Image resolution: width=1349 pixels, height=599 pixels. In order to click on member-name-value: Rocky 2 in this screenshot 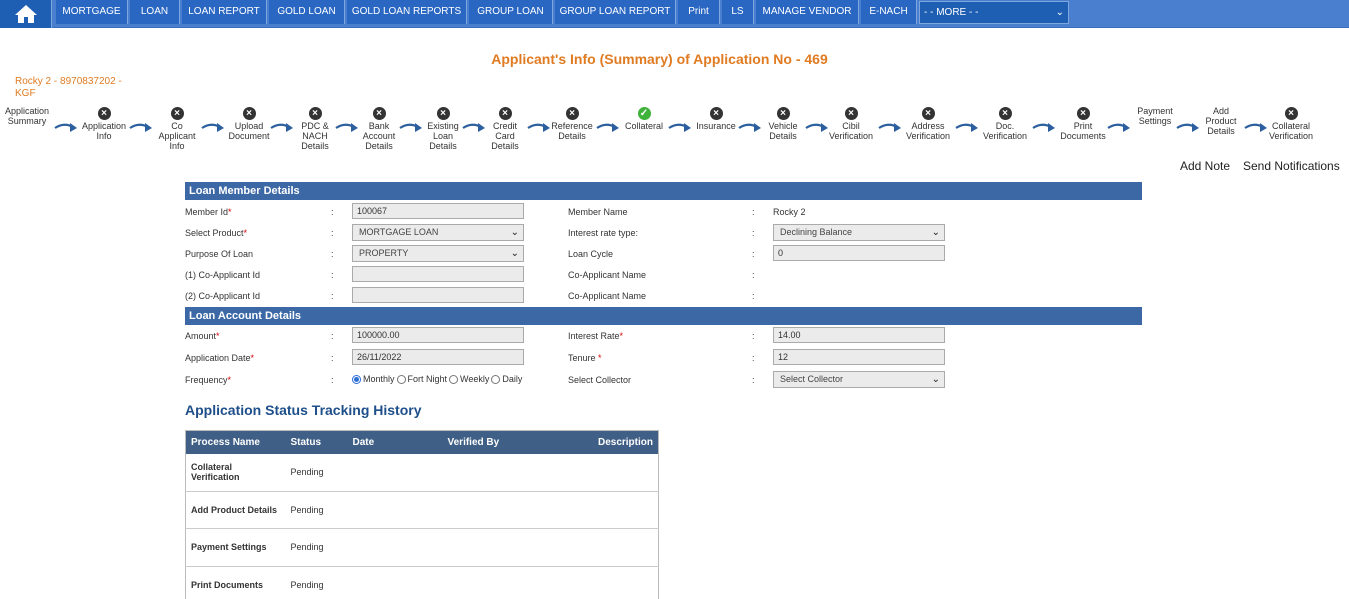, I will do `click(789, 212)`.